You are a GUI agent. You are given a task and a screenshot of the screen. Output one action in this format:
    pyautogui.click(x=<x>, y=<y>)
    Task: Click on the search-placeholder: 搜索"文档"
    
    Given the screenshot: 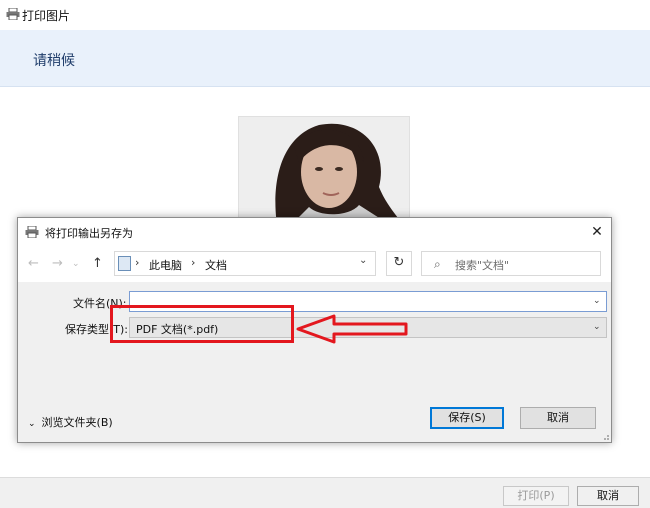 What is the action you would take?
    pyautogui.click(x=482, y=265)
    